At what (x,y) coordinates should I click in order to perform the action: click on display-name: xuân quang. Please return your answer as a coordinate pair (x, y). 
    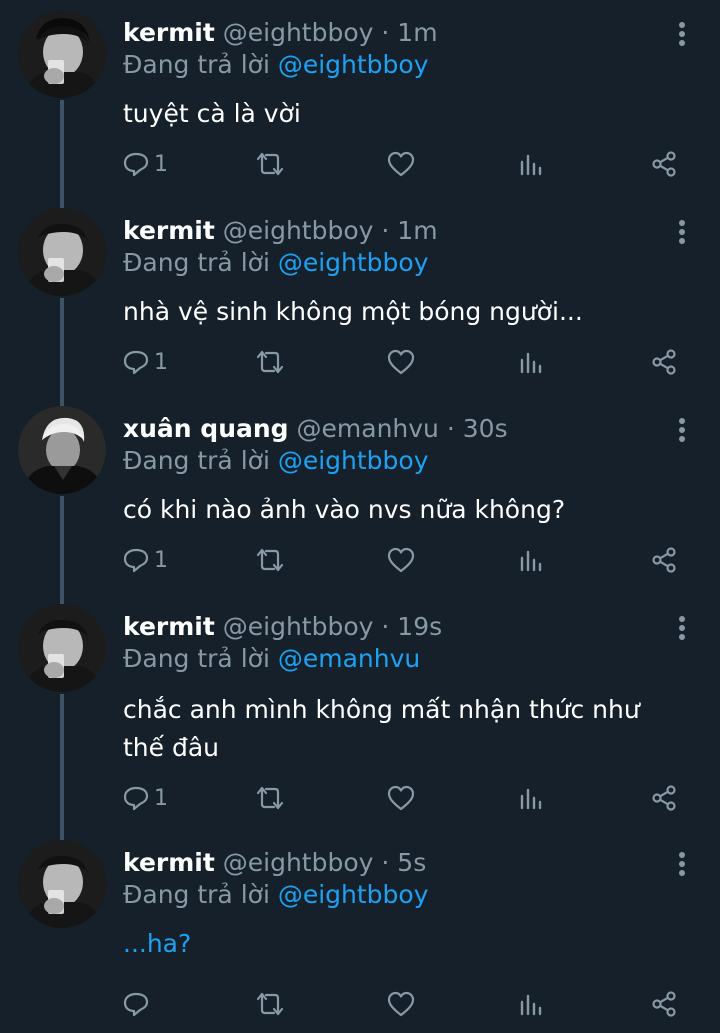
    Looking at the image, I should click on (206, 428).